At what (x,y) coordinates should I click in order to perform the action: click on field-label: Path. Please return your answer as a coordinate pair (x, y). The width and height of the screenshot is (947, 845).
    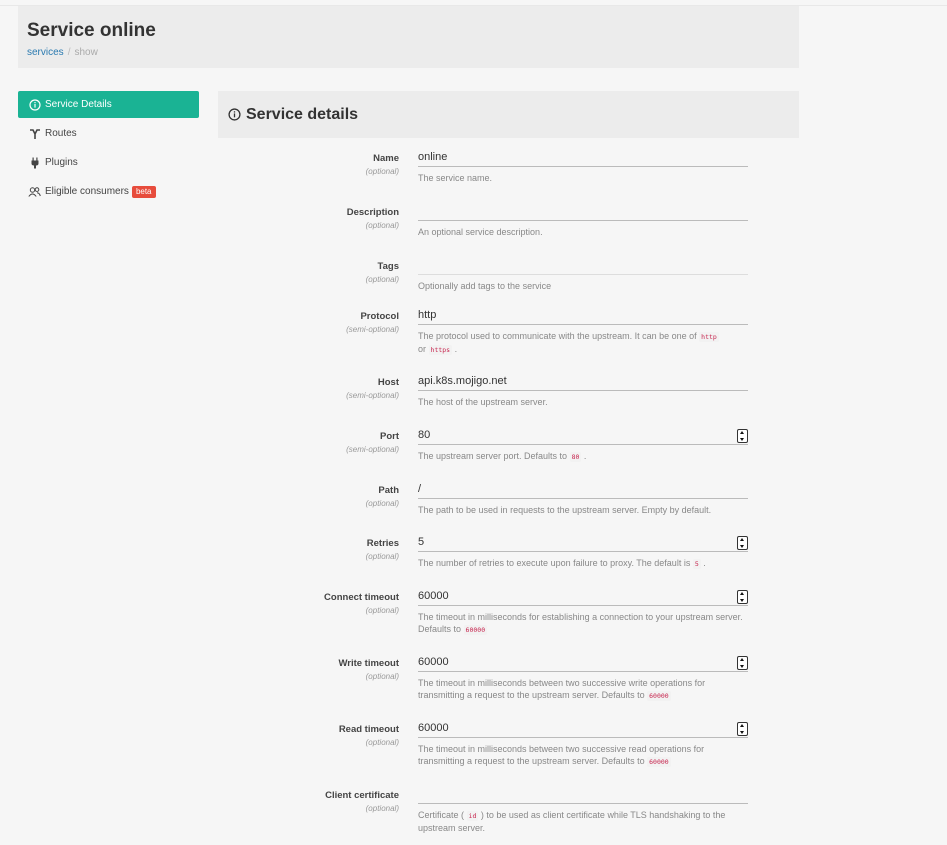
    Looking at the image, I should click on (388, 490).